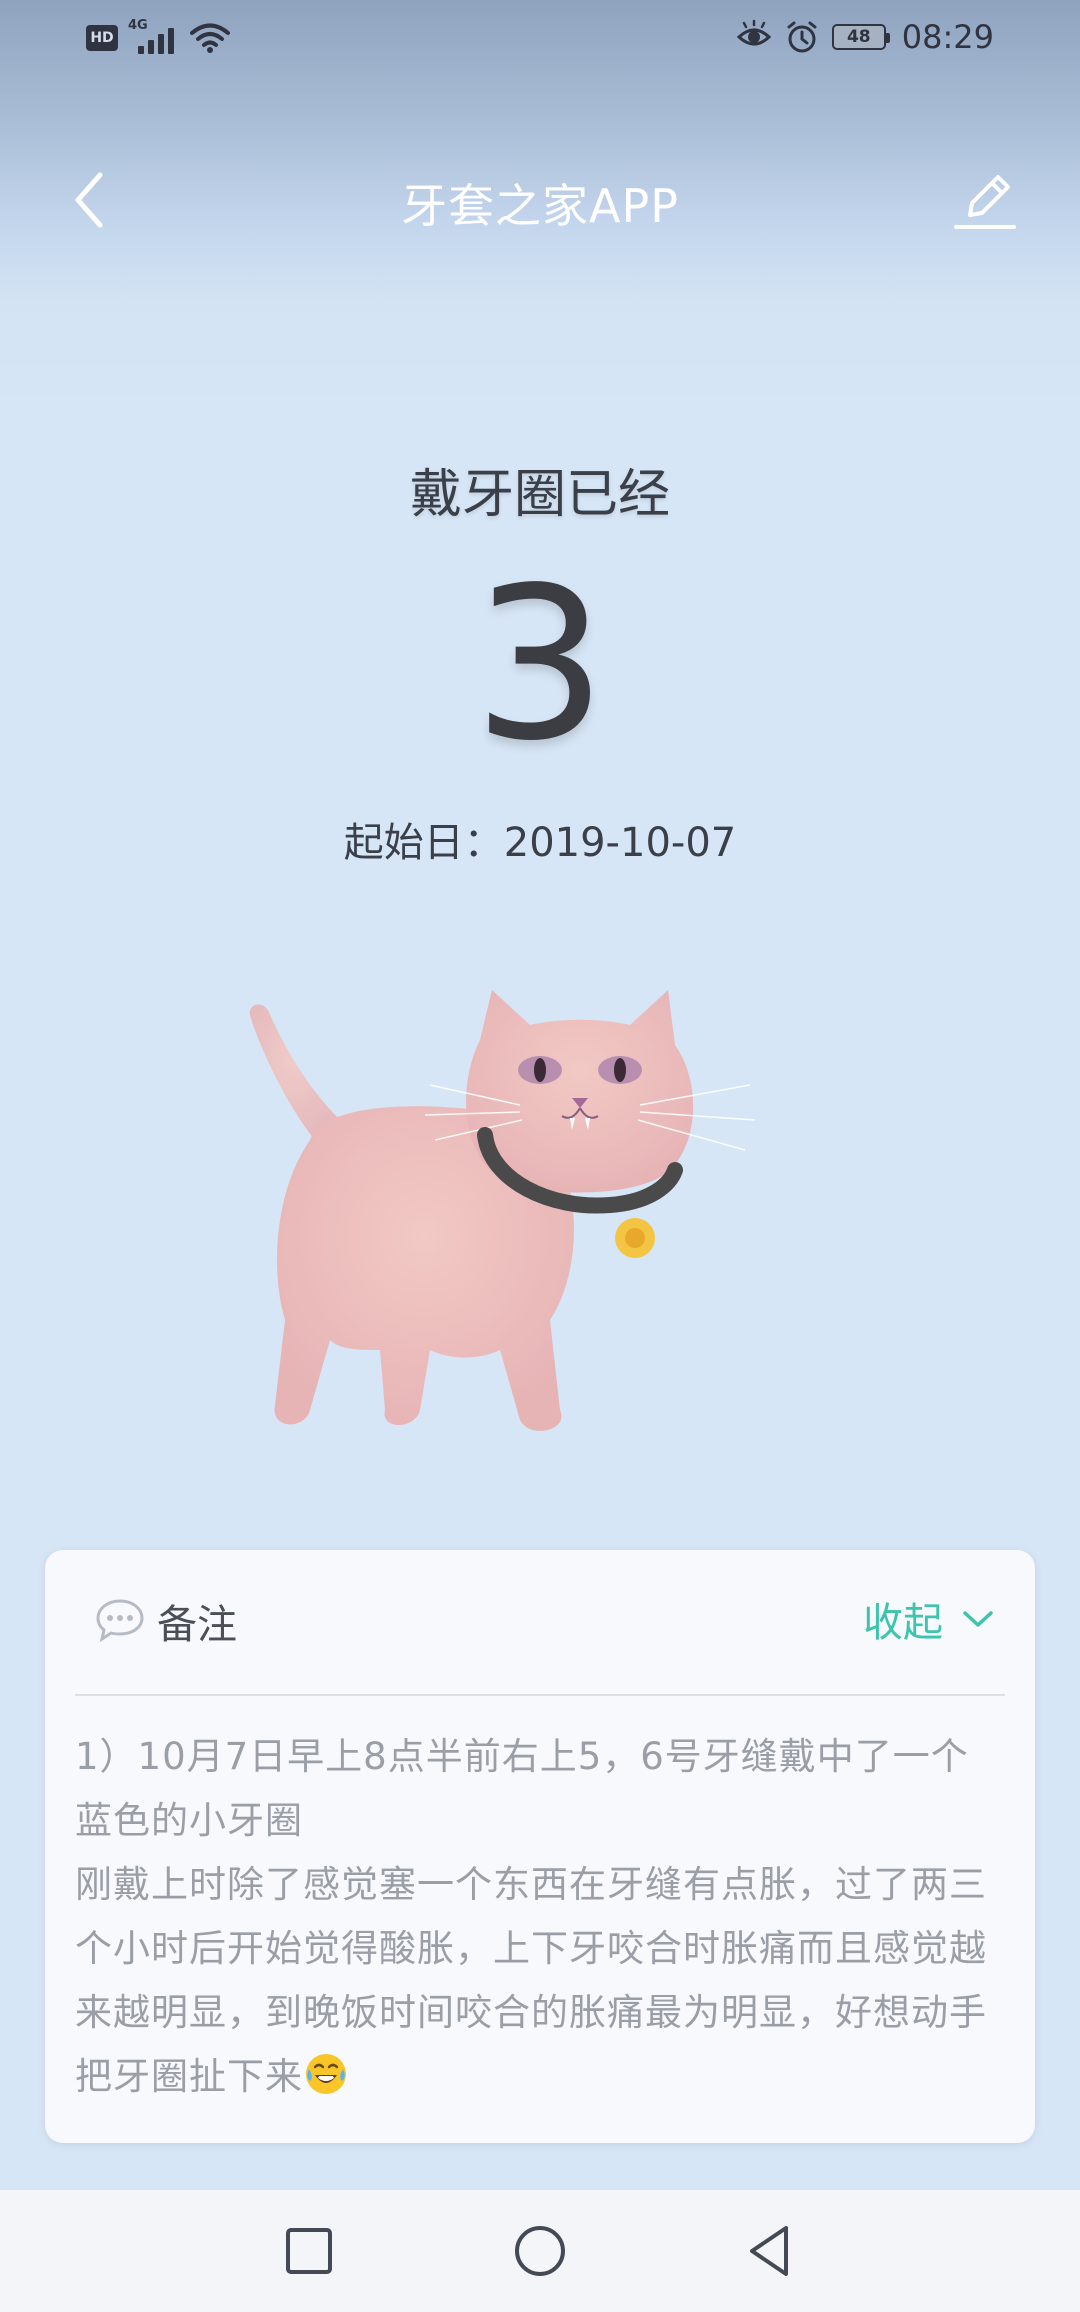 The width and height of the screenshot is (1080, 2312). I want to click on collapse-label: 收起, so click(903, 1623).